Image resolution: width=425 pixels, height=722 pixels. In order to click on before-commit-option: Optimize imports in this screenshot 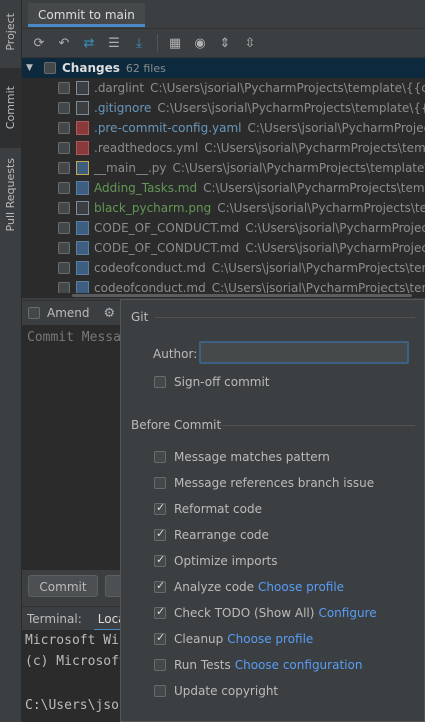, I will do `click(216, 561)`.